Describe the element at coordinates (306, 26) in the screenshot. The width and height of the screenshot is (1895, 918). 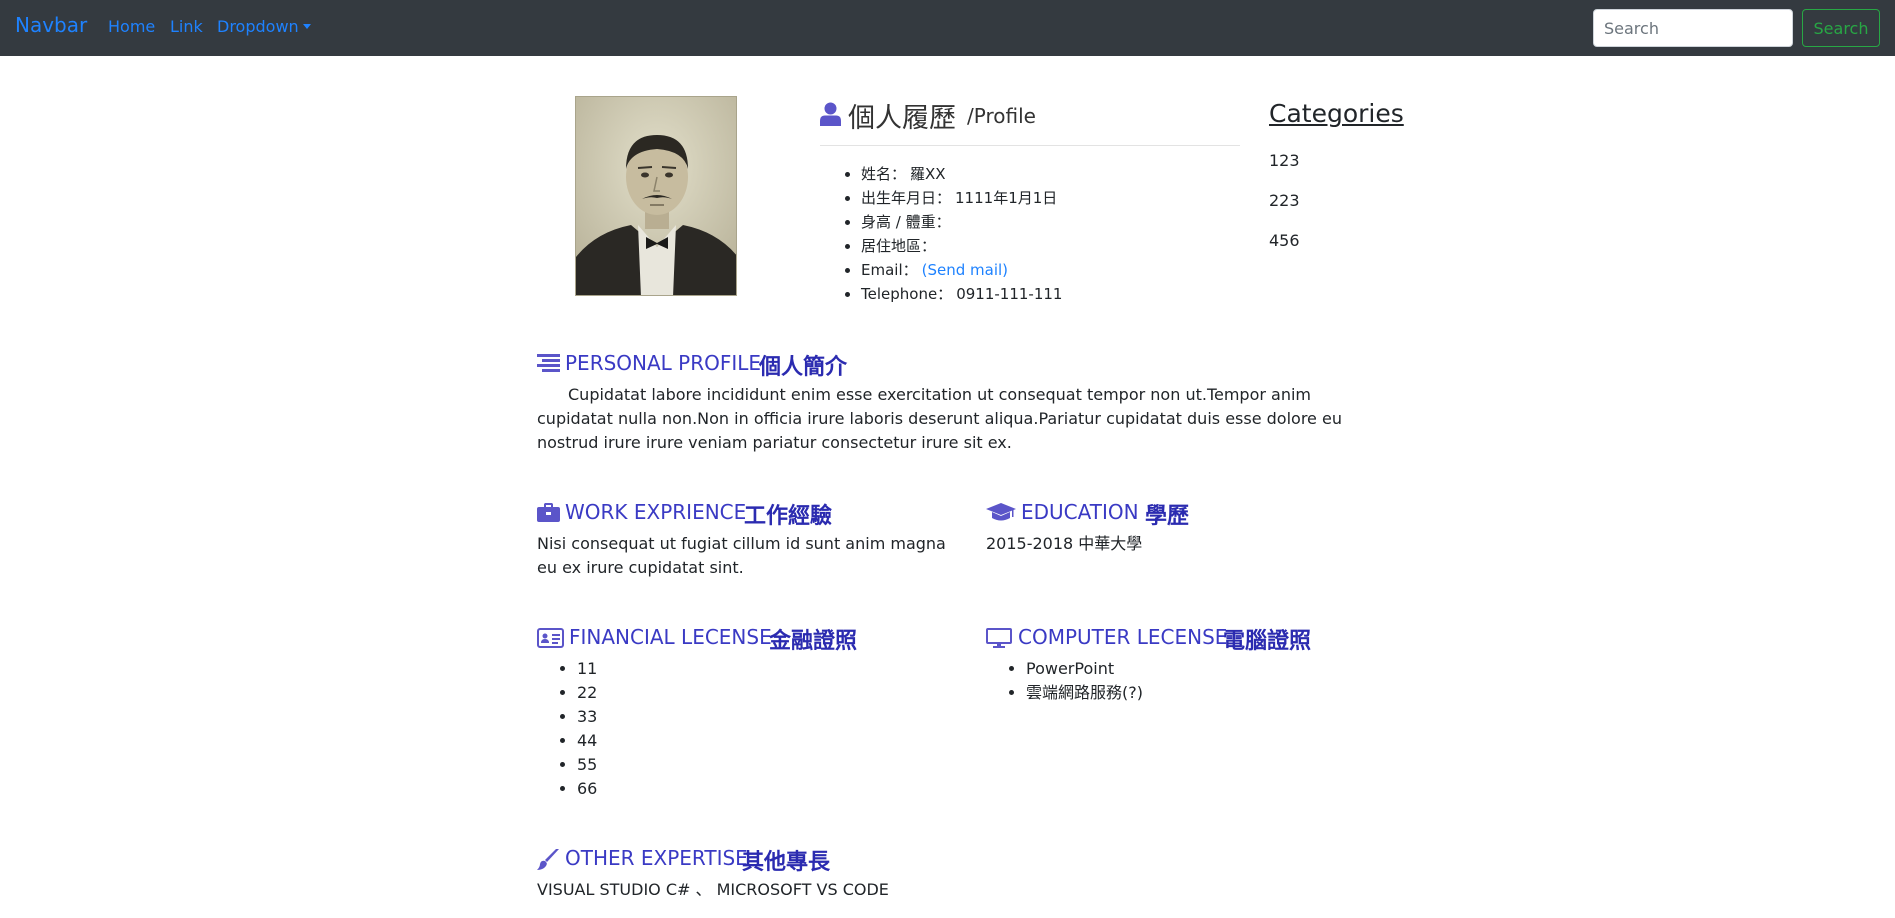
I see `caret-down-icon` at that location.